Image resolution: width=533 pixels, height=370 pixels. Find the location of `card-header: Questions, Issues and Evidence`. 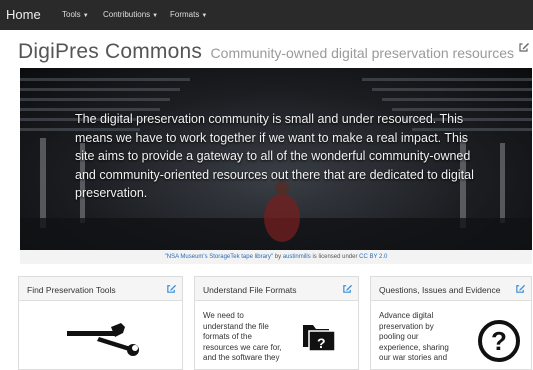

card-header: Questions, Issues and Evidence is located at coordinates (451, 289).